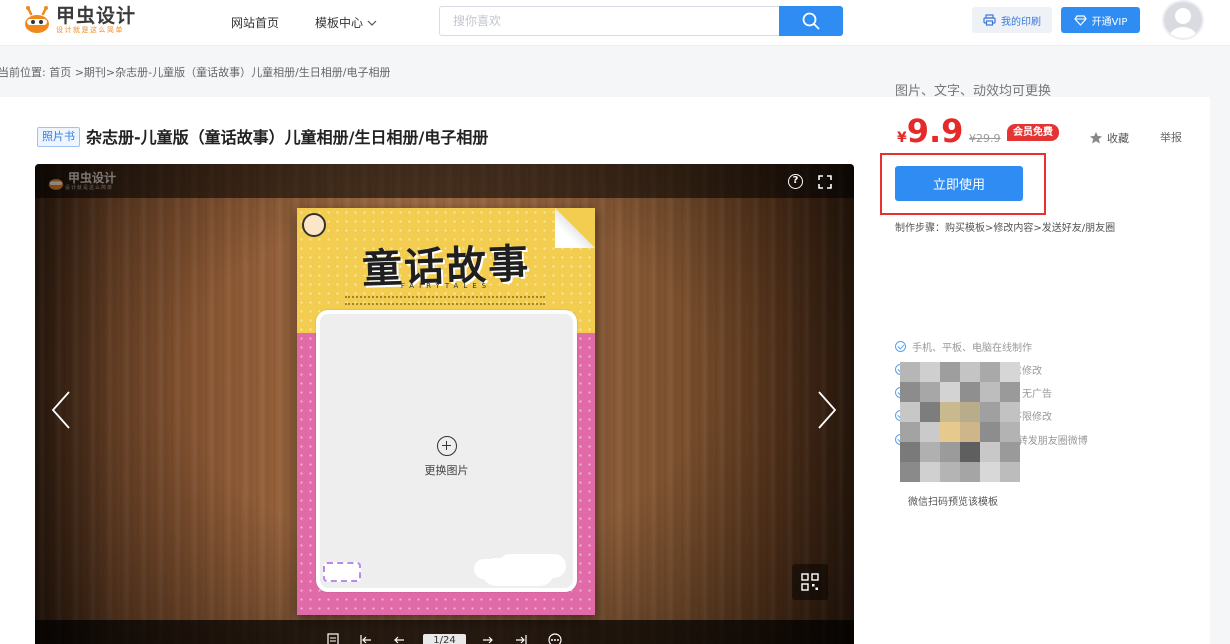 Image resolution: width=1230 pixels, height=644 pixels. Describe the element at coordinates (96, 15) in the screenshot. I see `logo-title: 甲虫设计` at that location.